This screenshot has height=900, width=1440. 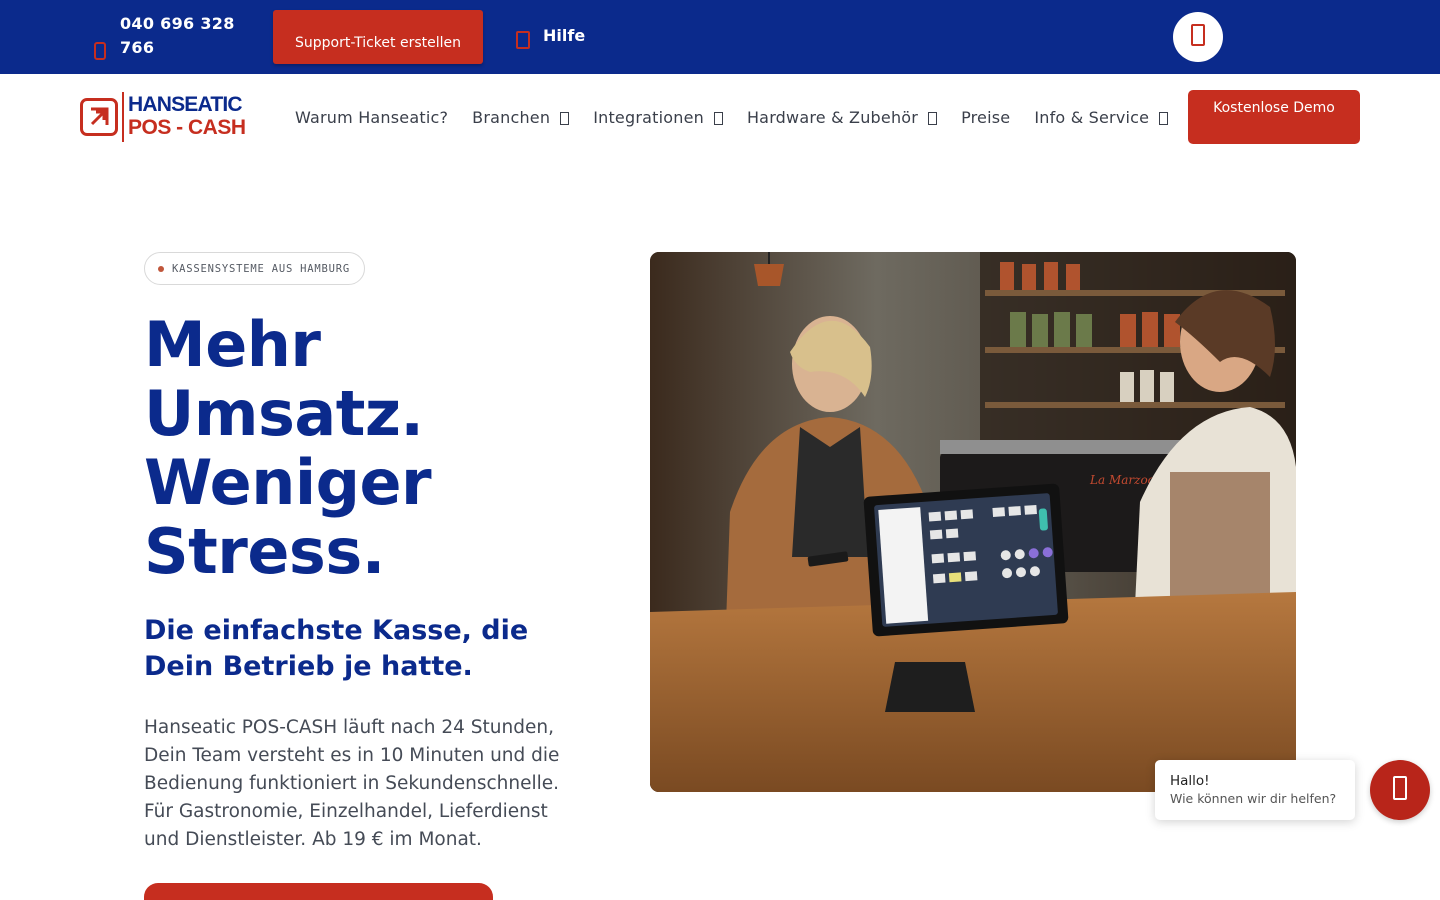 What do you see at coordinates (100, 51) in the screenshot?
I see `phone-icon` at bounding box center [100, 51].